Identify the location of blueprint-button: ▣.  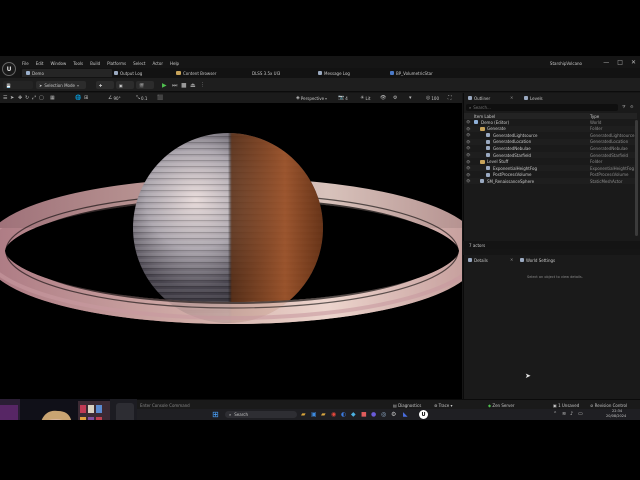
(125, 85).